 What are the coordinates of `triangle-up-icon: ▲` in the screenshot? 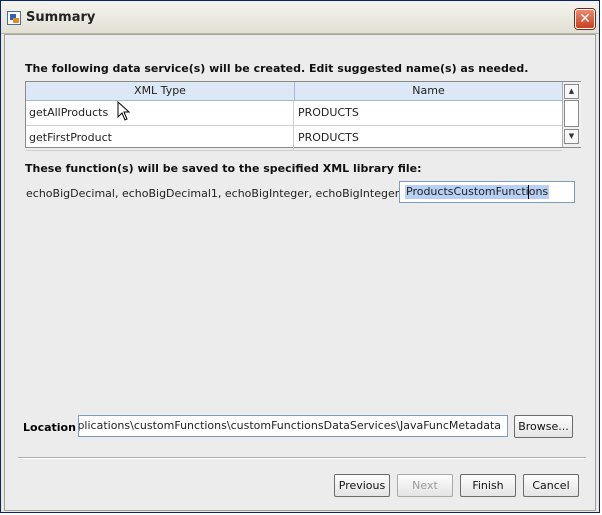 It's located at (571, 91).